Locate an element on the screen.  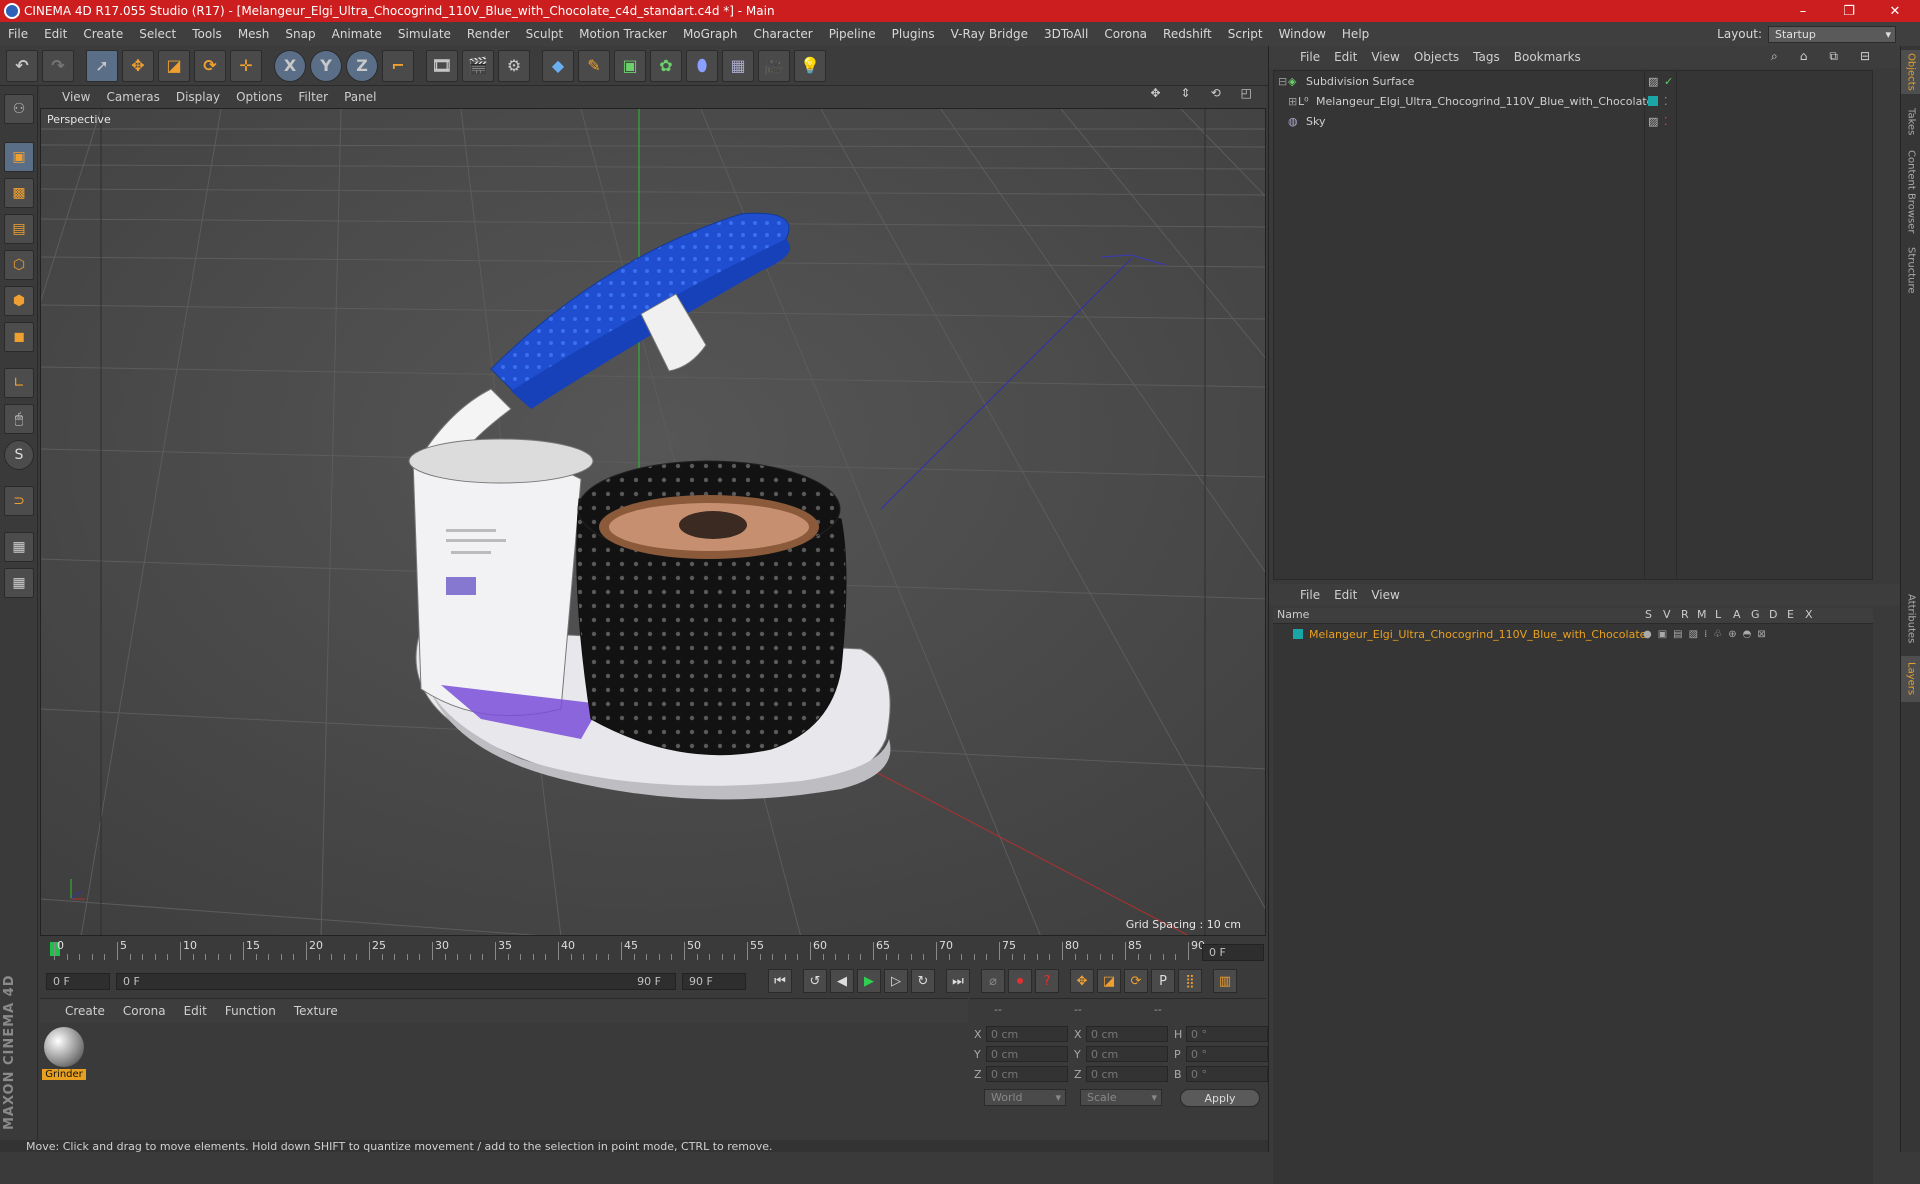
tab-content-browser: Content Browser is located at coordinates (1910, 192).